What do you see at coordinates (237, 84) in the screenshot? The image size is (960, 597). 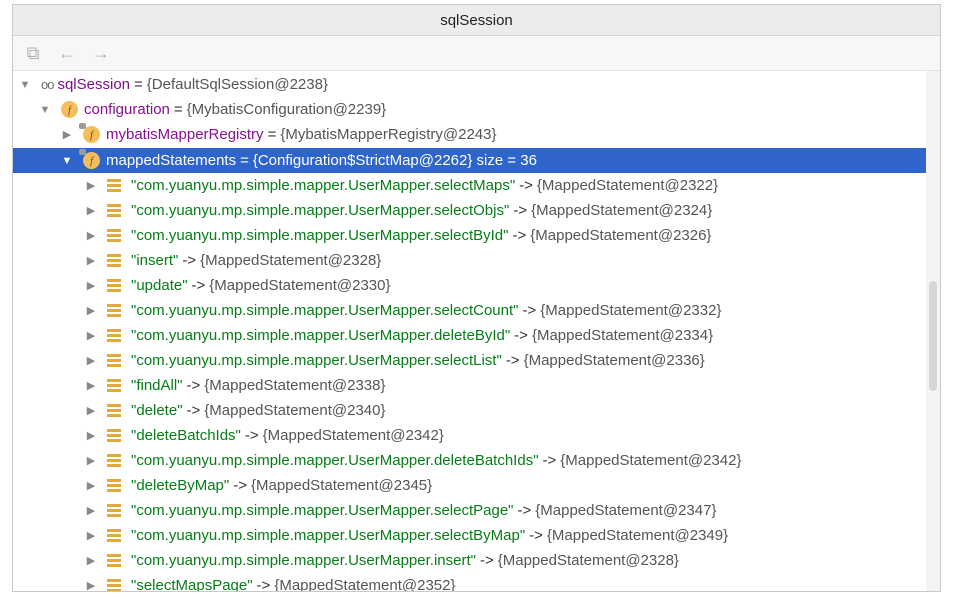 I see `variable-value: {DefaultSqlSession@2238}` at bounding box center [237, 84].